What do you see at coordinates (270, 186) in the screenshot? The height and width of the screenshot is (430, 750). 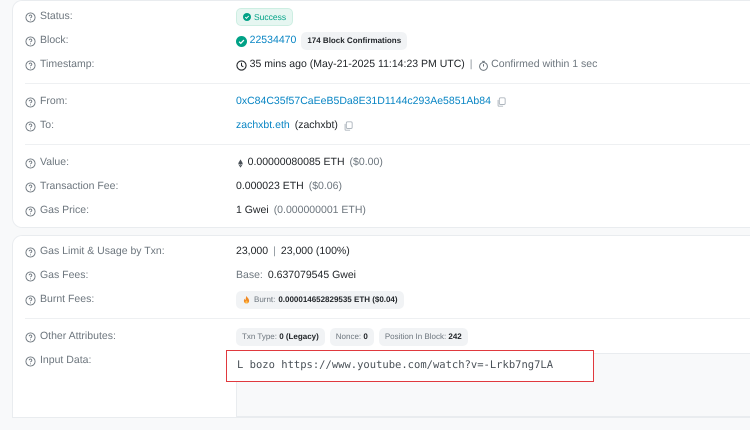 I see `value-text: 0.000023 ETH` at bounding box center [270, 186].